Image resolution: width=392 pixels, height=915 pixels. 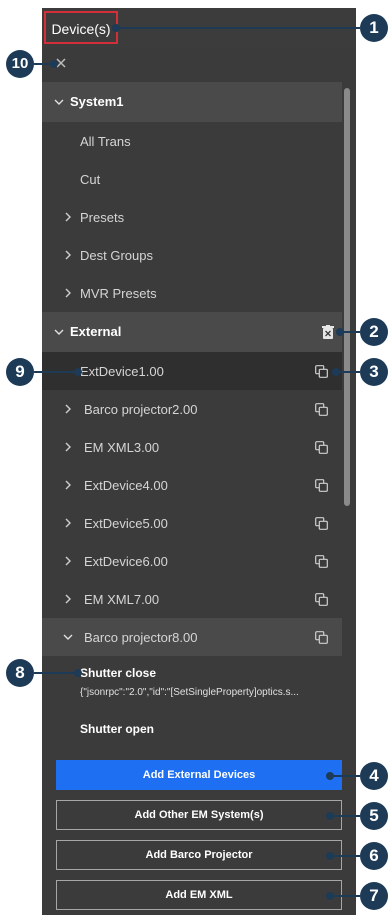 I want to click on tree-item-label: Cut, so click(x=90, y=179).